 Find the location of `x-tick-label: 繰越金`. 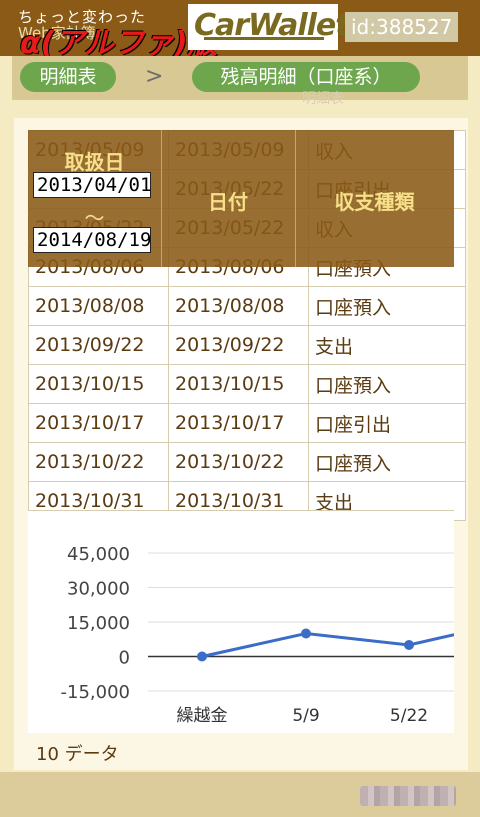

x-tick-label: 繰越金 is located at coordinates (202, 716).